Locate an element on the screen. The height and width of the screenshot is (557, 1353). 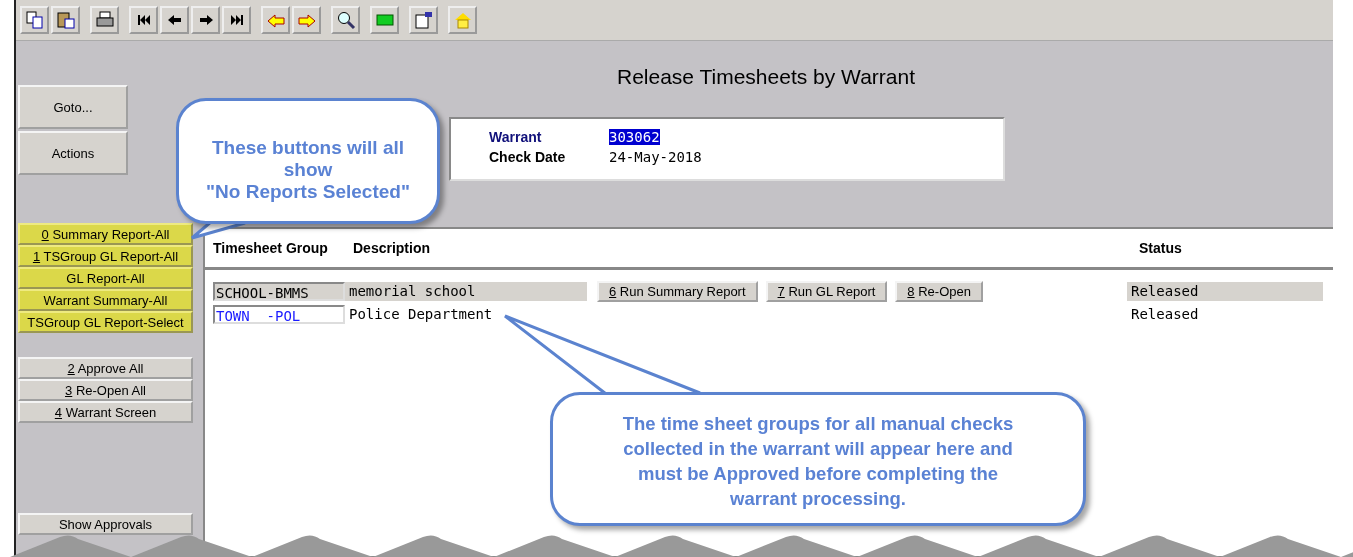
column-header: Description is located at coordinates (392, 248).